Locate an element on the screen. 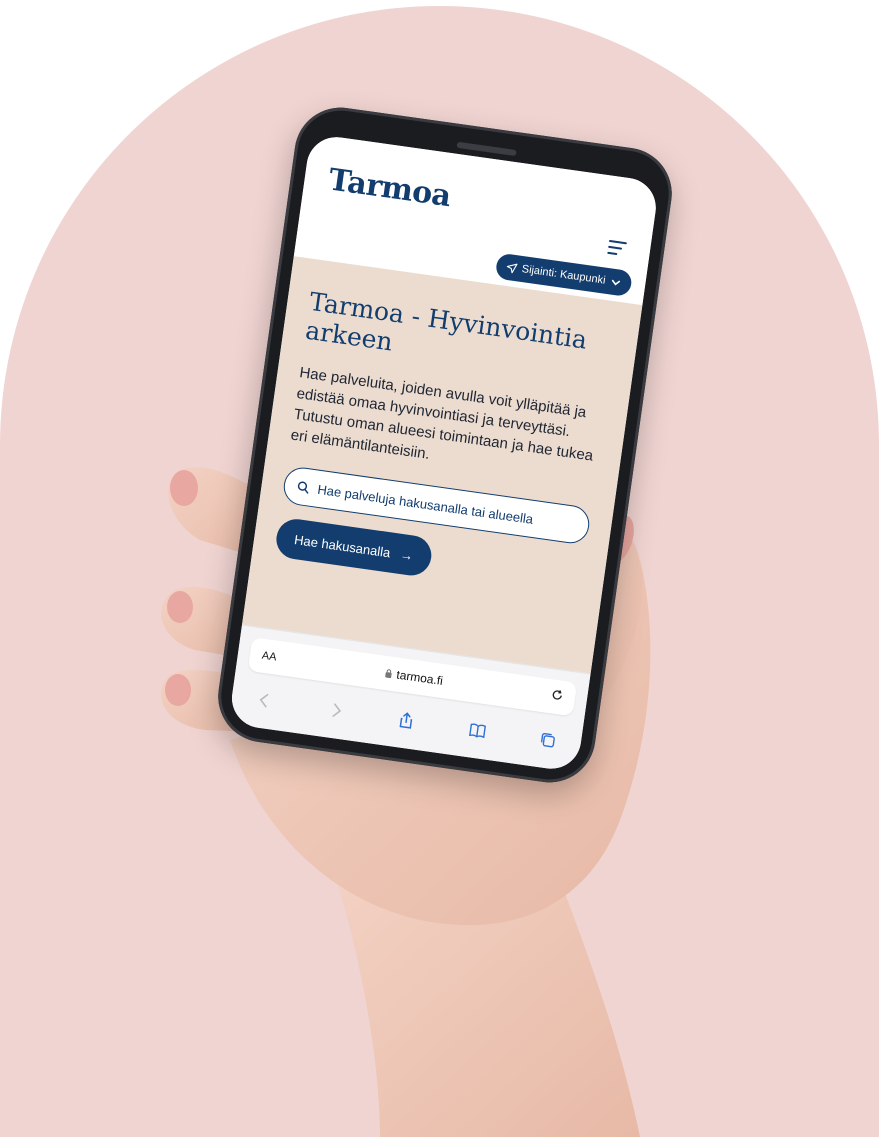 Image resolution: width=879 pixels, height=1137 pixels. search-button: Hae hakusanalla → is located at coordinates (353, 547).